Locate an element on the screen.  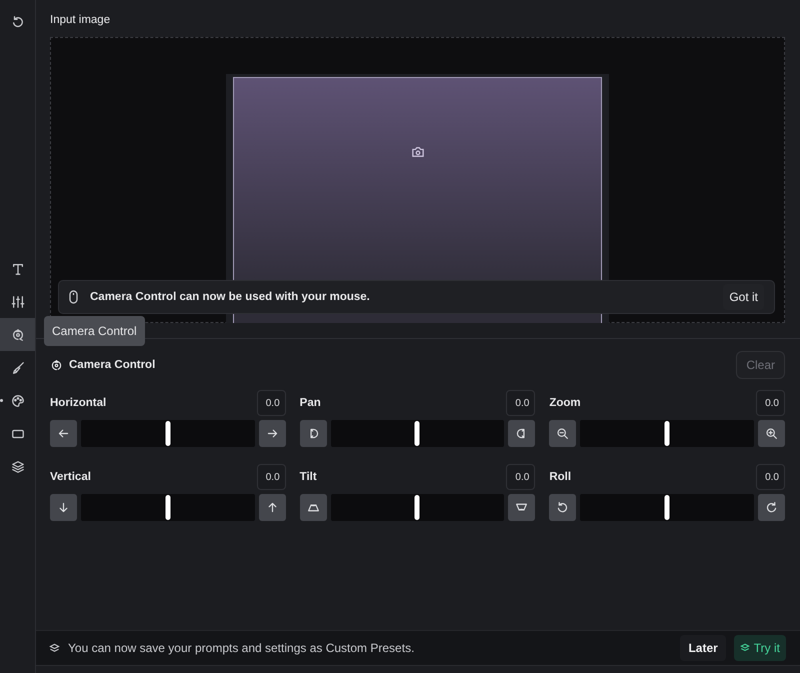
left-arrow-icon is located at coordinates (63, 433).